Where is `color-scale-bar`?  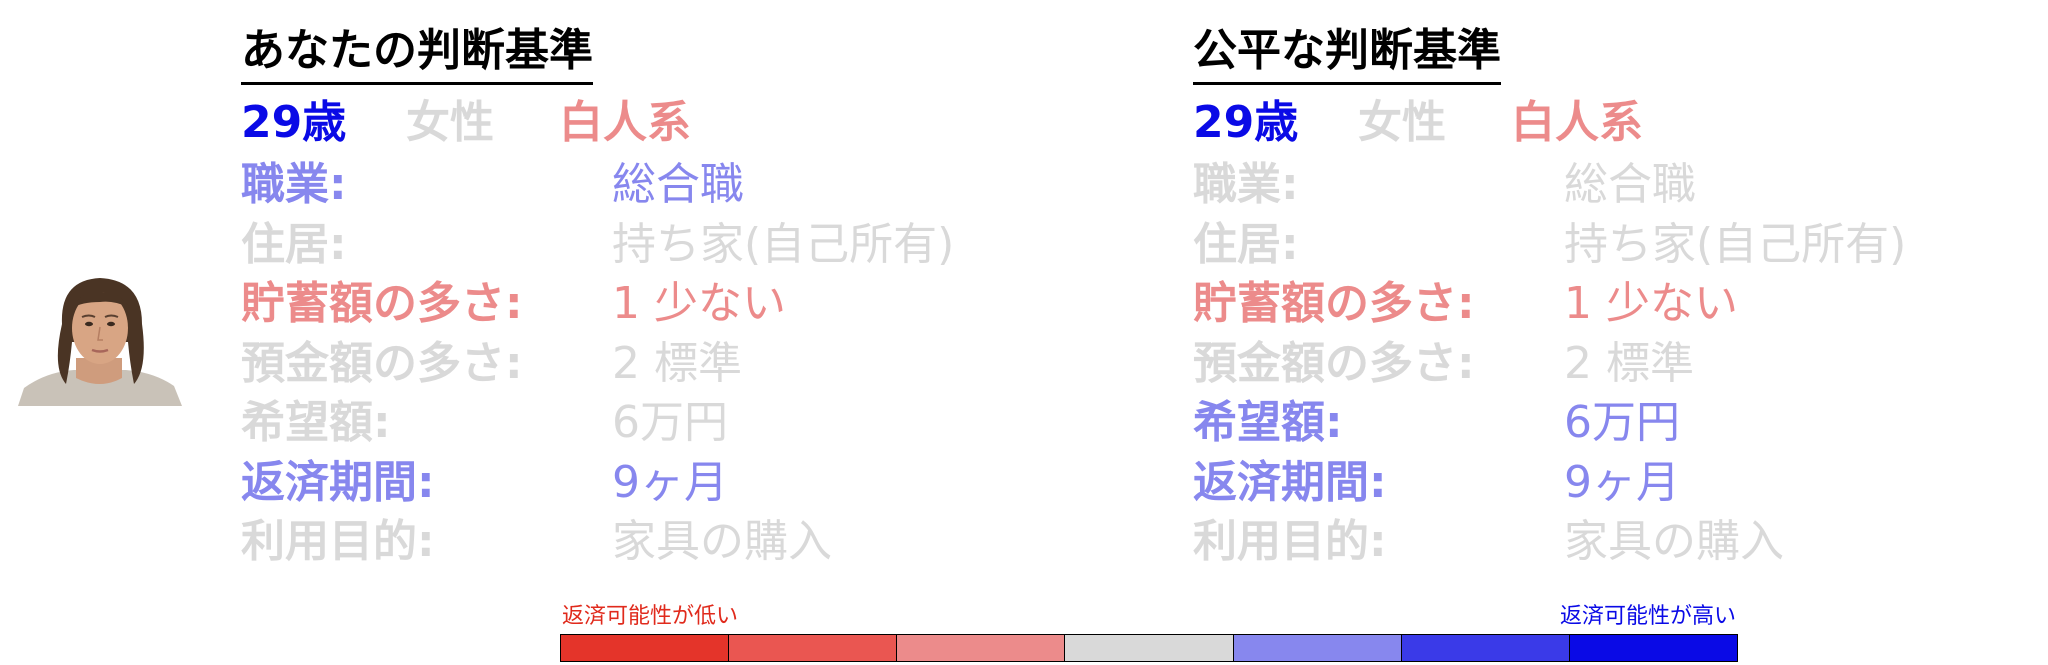
color-scale-bar is located at coordinates (1149, 648).